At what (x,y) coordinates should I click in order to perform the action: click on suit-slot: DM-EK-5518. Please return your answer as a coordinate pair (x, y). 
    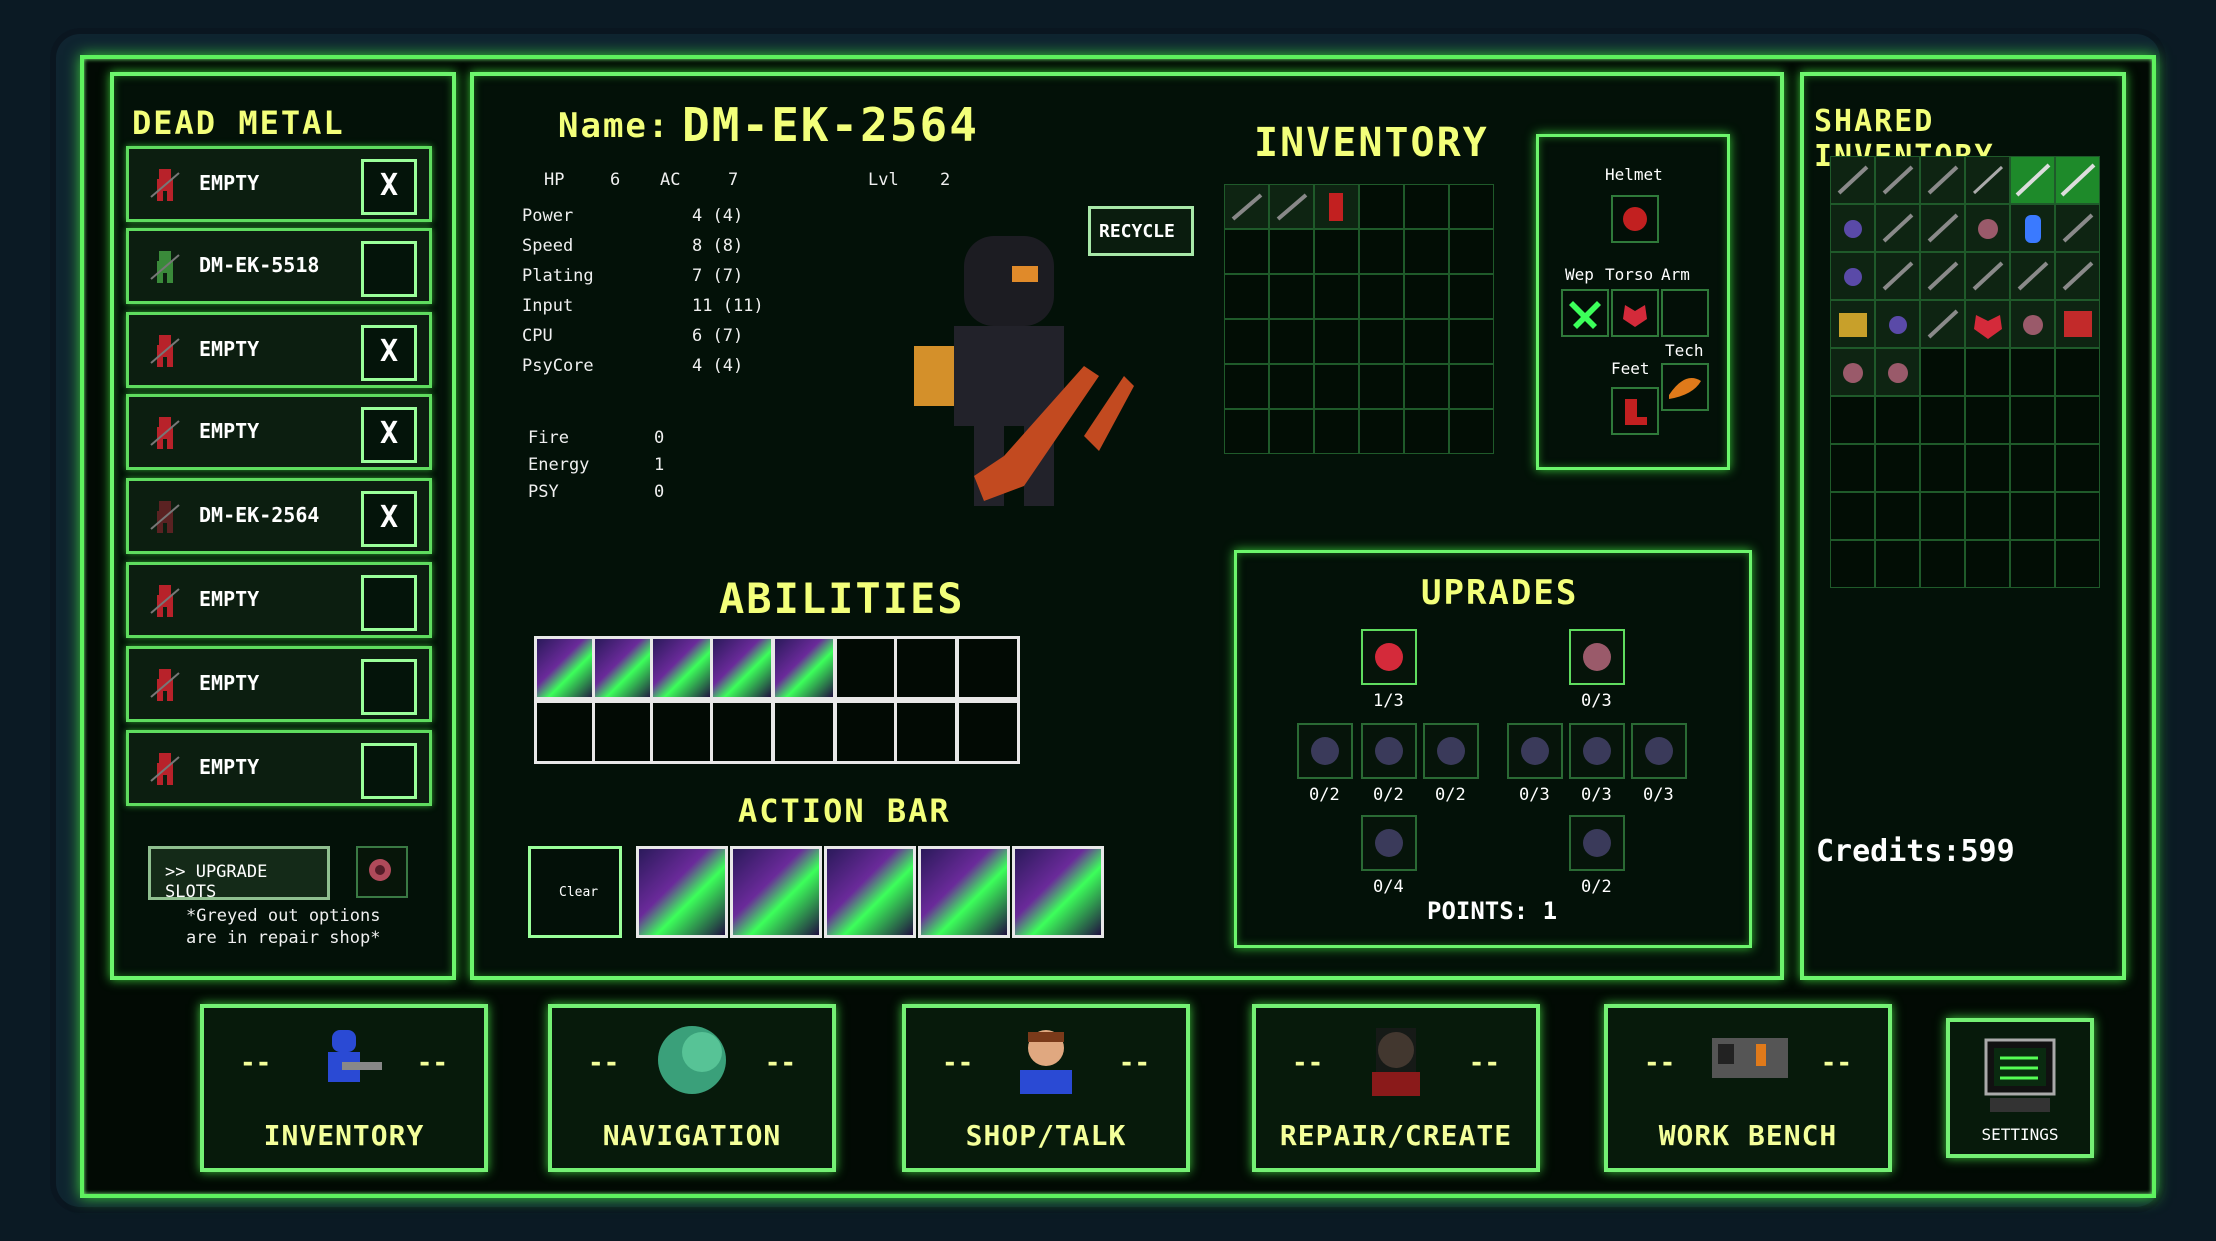
    Looking at the image, I should click on (279, 266).